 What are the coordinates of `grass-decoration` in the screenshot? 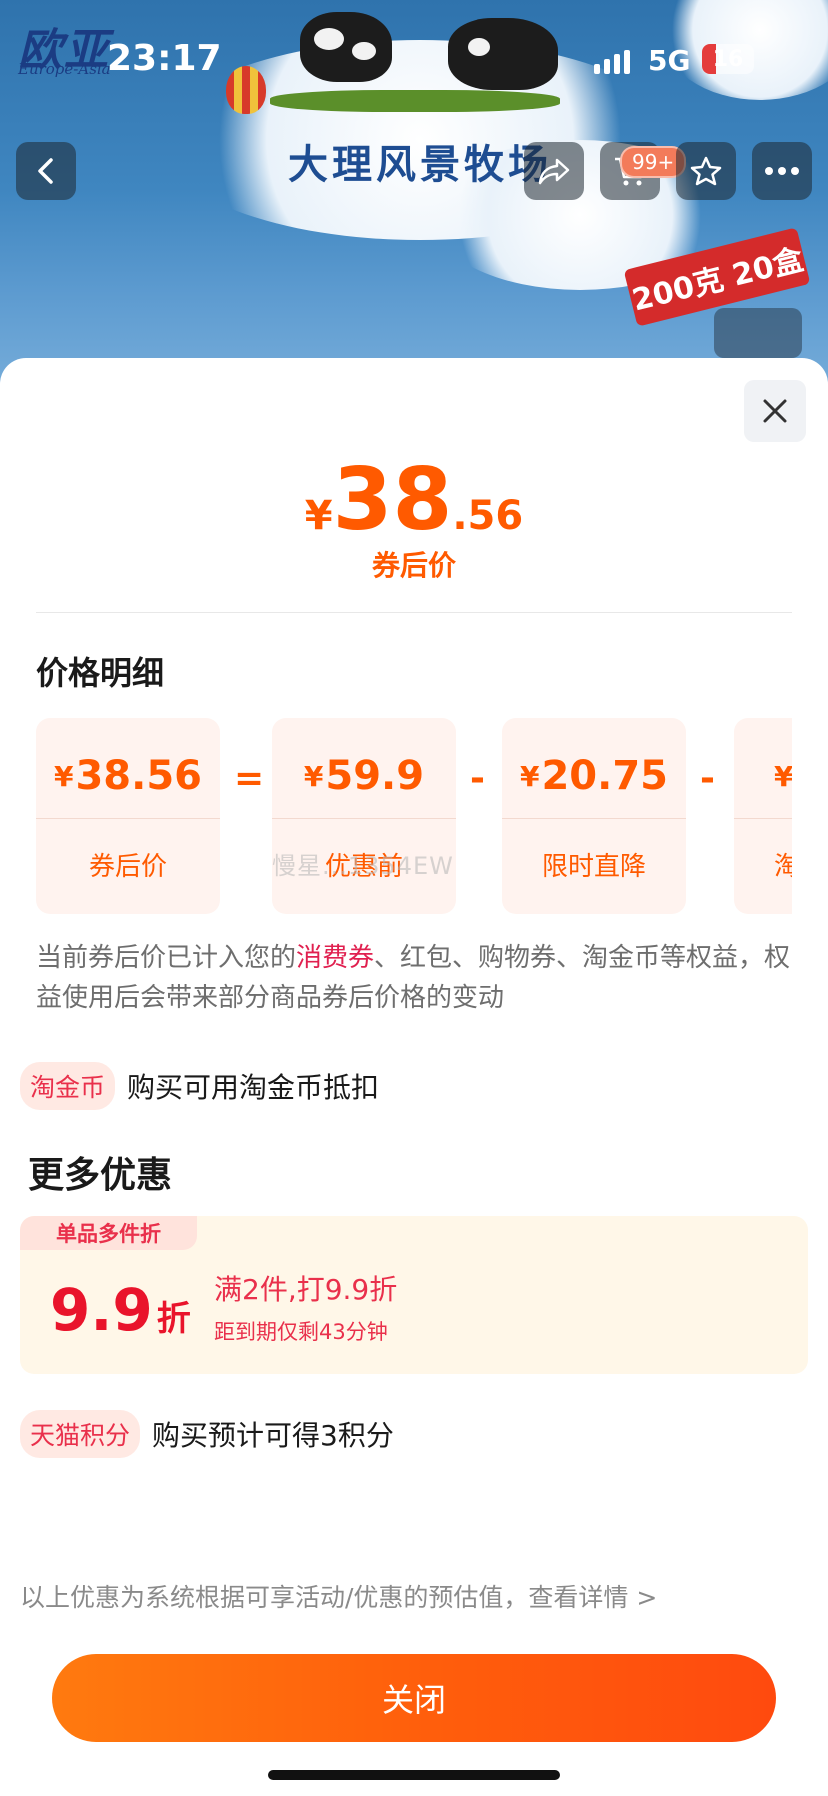 It's located at (415, 101).